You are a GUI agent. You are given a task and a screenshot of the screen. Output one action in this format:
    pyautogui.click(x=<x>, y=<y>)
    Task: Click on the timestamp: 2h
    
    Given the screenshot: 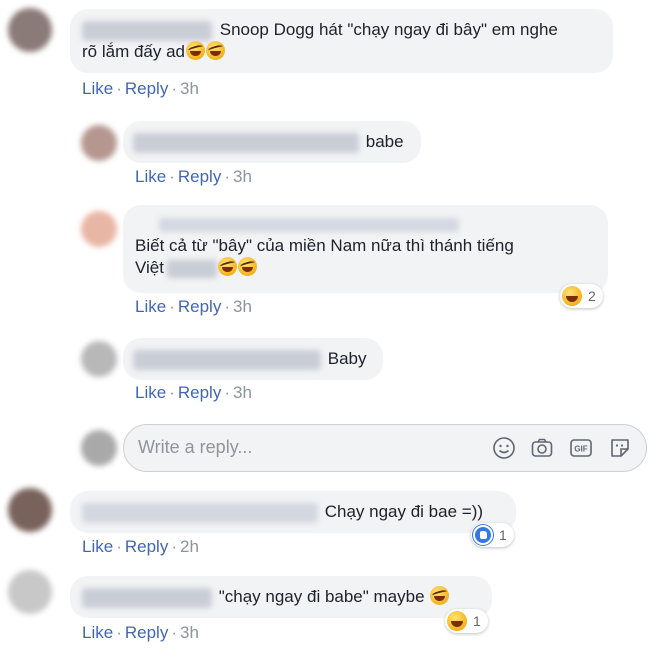 What is the action you would take?
    pyautogui.click(x=189, y=546)
    